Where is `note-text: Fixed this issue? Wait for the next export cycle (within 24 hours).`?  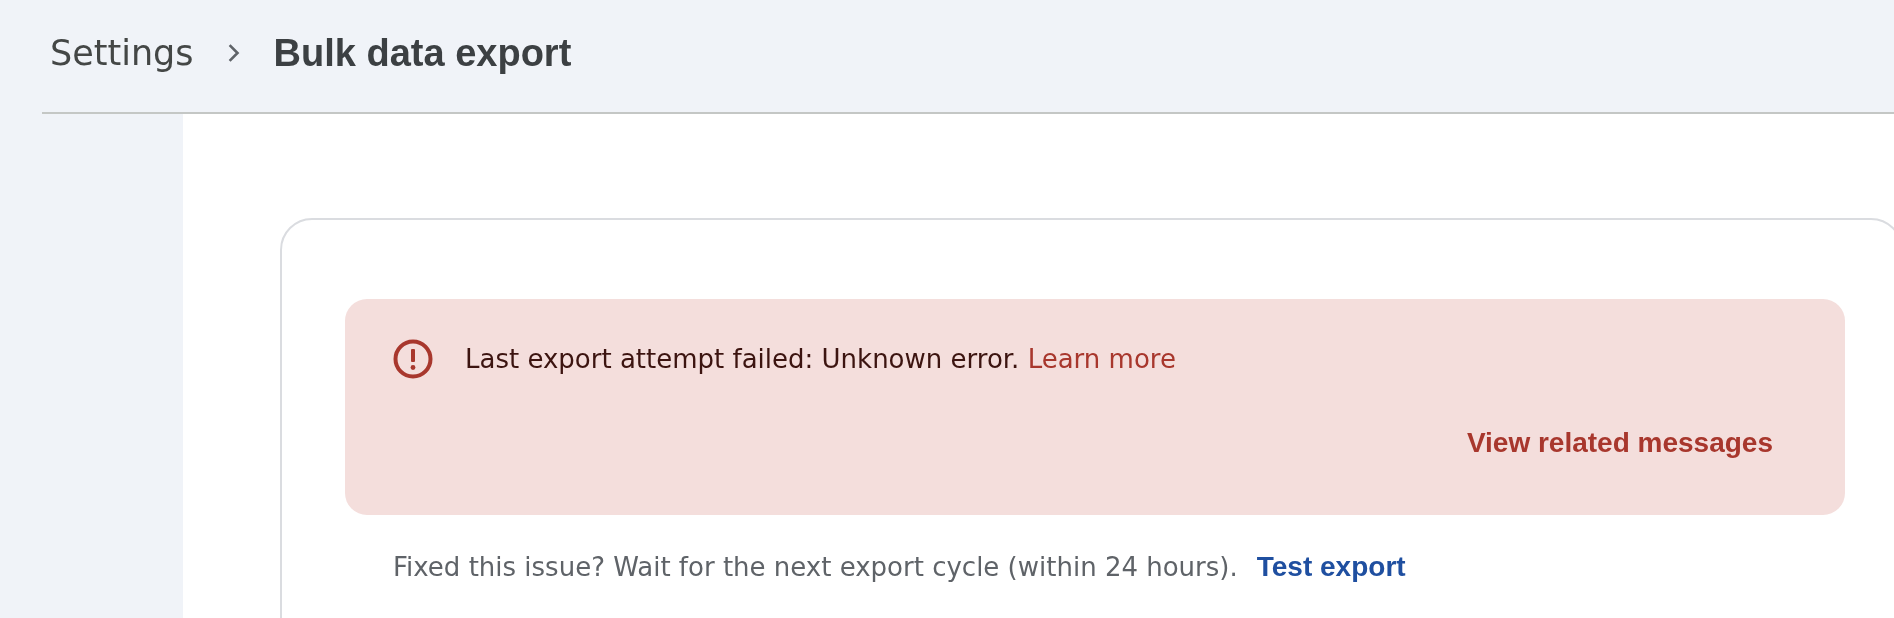
note-text: Fixed this issue? Wait for the next export cycle (within 24 hours). is located at coordinates (815, 567).